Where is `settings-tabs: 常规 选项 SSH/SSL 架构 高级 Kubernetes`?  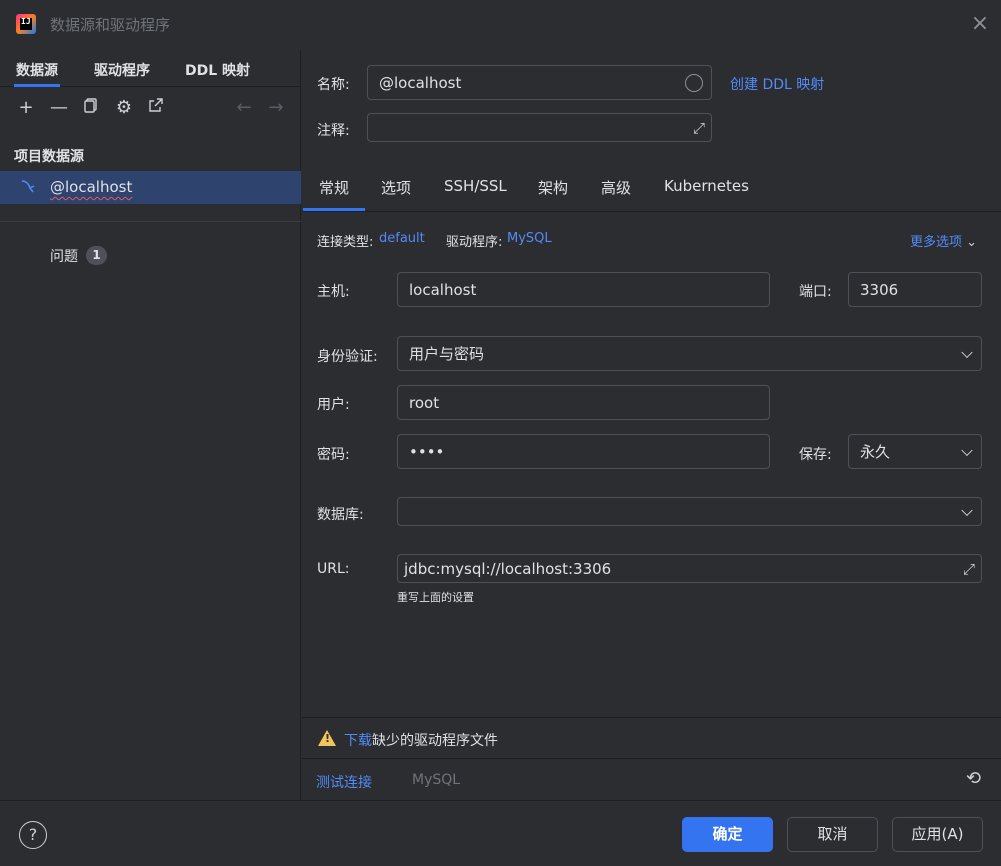
settings-tabs: 常规 选项 SSH/SSL 架构 高级 Kubernetes is located at coordinates (651, 187).